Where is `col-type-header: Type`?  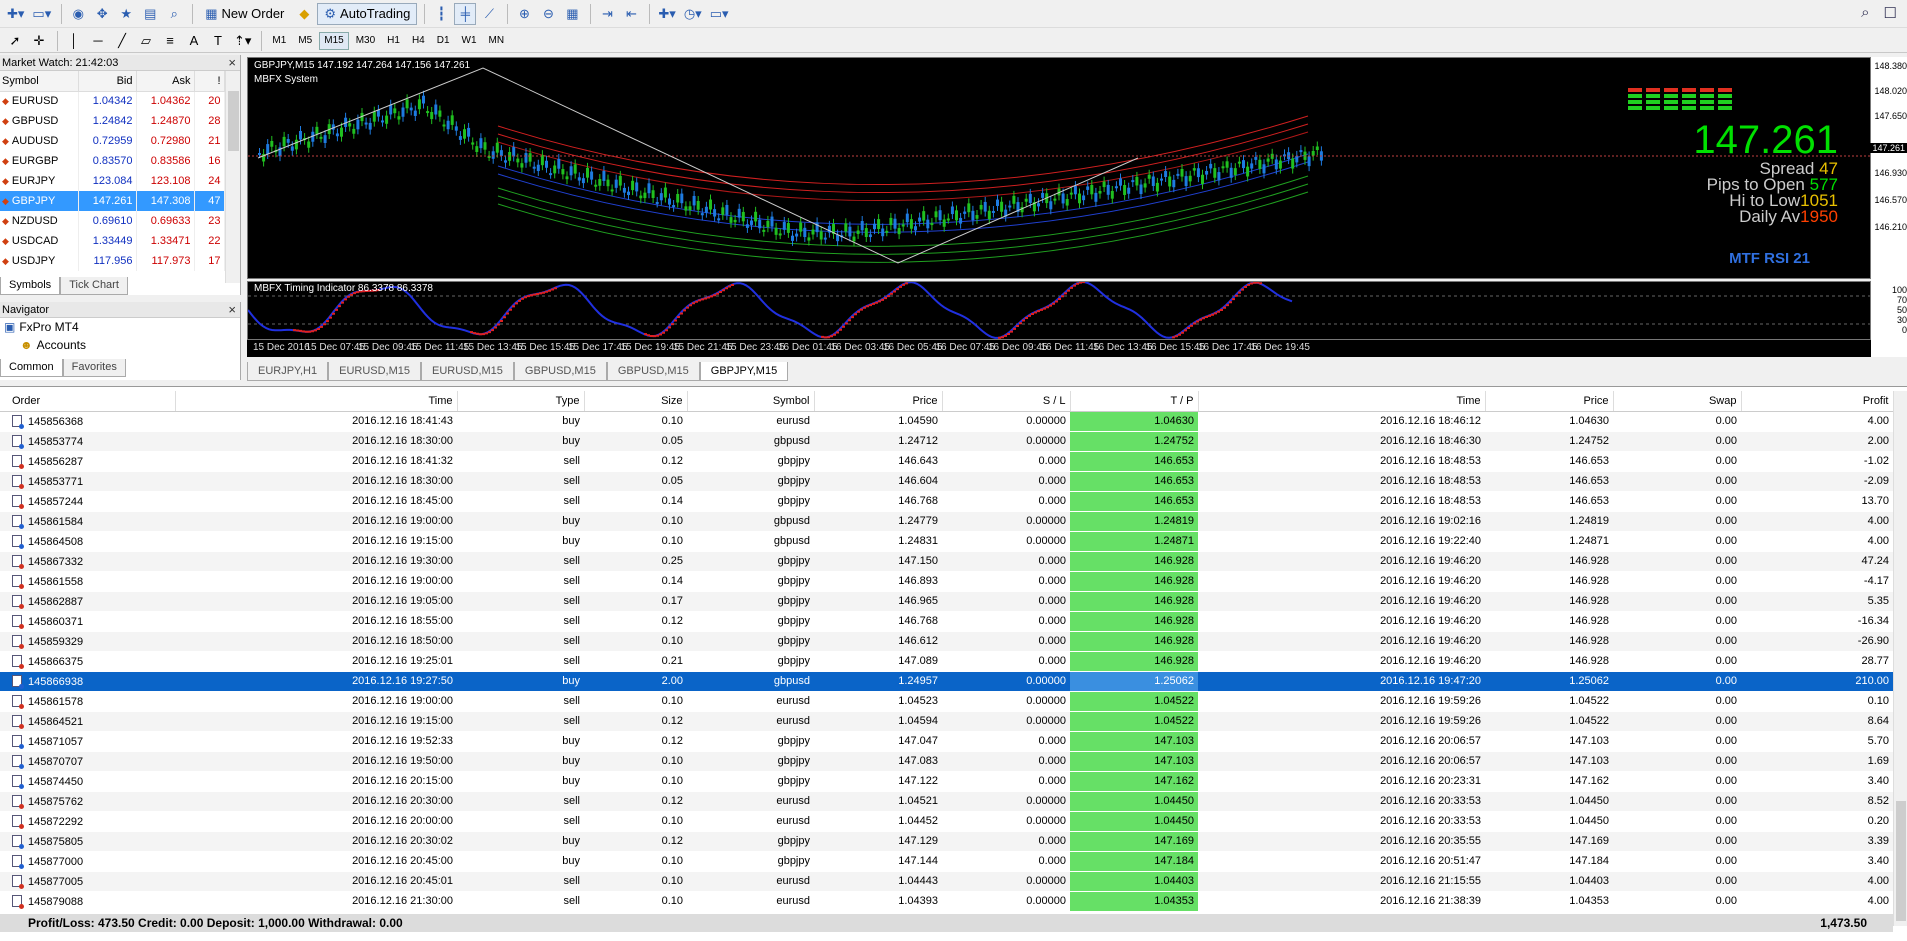
col-type-header: Type is located at coordinates (521, 401).